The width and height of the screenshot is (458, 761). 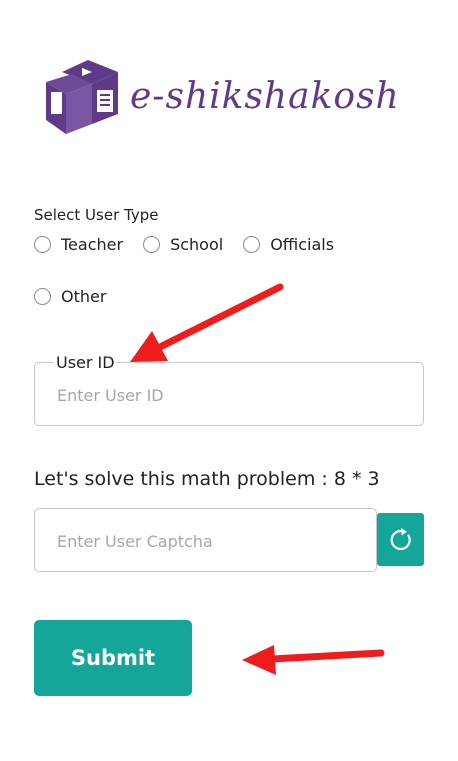 I want to click on captcha-input, so click(x=227, y=541).